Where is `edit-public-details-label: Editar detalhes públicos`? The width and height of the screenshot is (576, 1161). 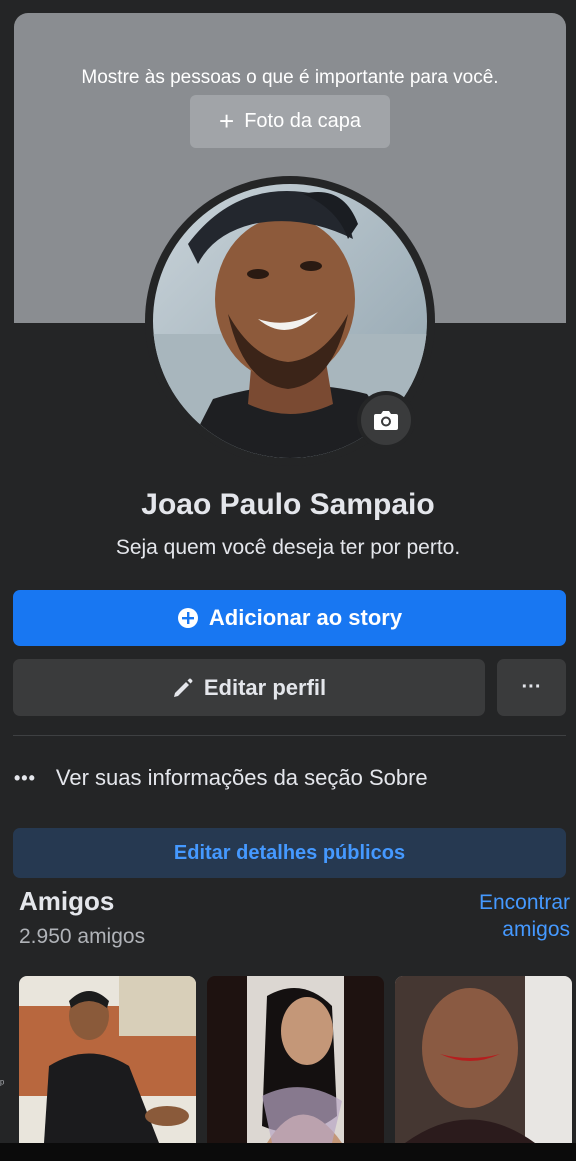 edit-public-details-label: Editar detalhes públicos is located at coordinates (289, 852).